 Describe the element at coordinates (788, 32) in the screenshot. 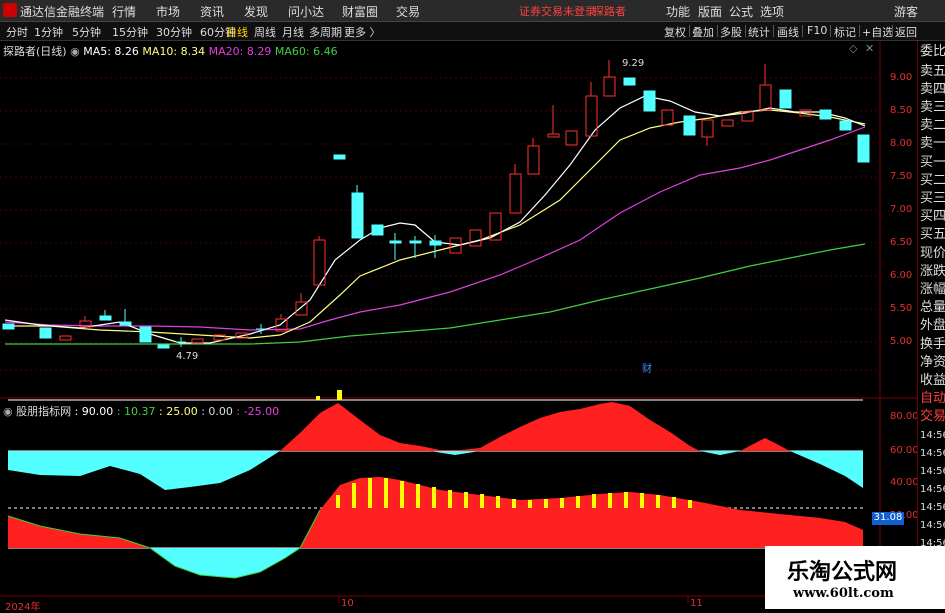

I see `btn-draw-line: 画线` at that location.